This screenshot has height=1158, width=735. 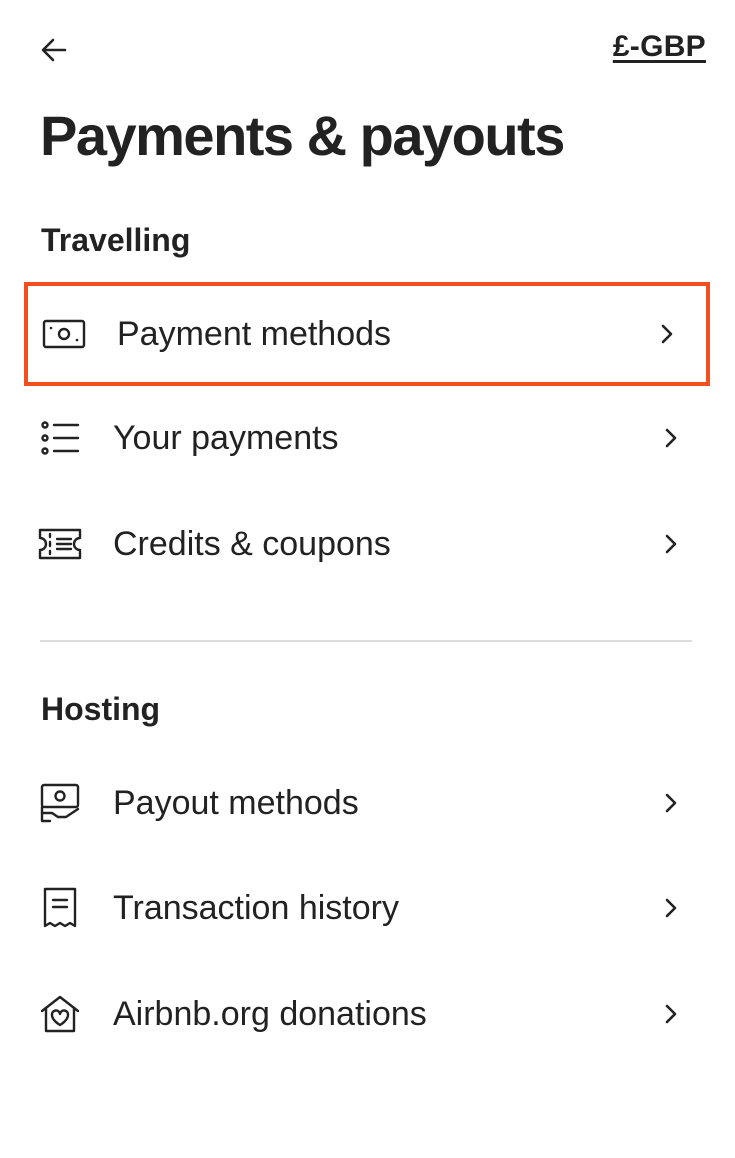 I want to click on banknote-icon, so click(x=64, y=334).